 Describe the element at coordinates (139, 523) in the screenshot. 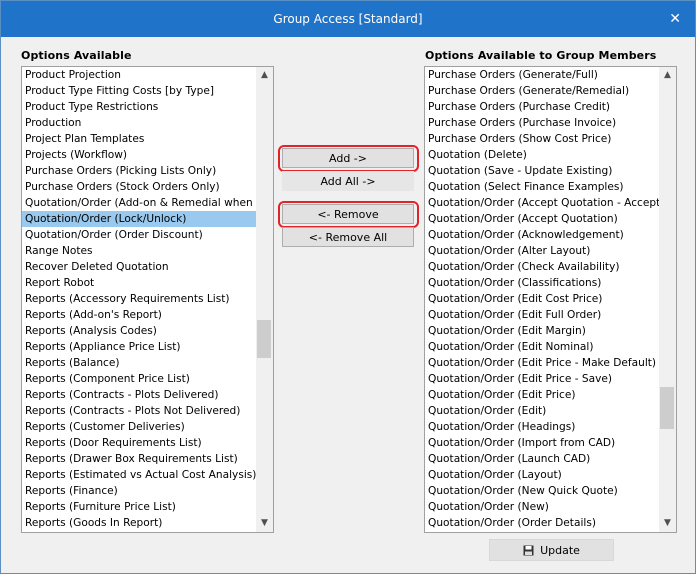

I see `list-item: Reports (Goods In Report)` at that location.